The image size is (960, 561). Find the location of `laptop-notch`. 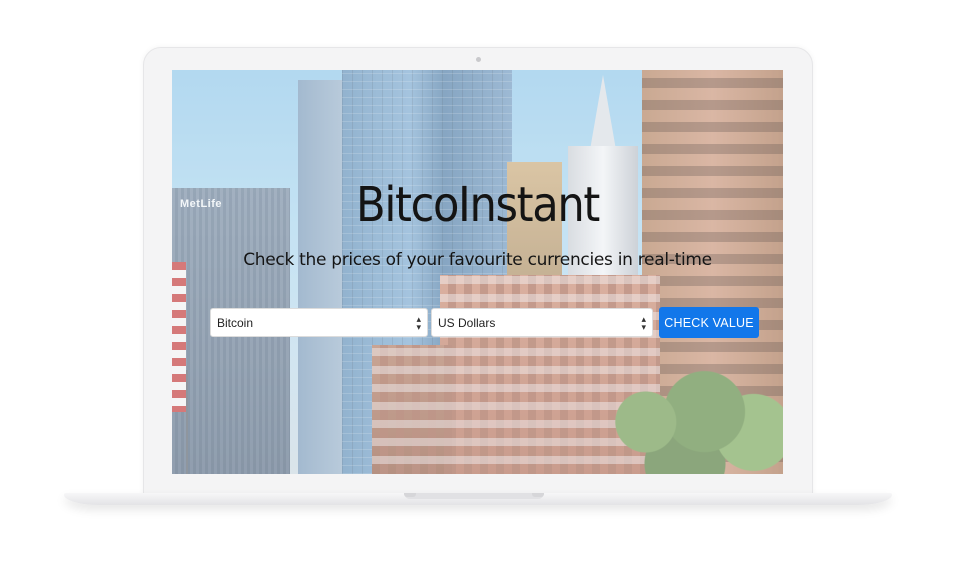

laptop-notch is located at coordinates (474, 496).